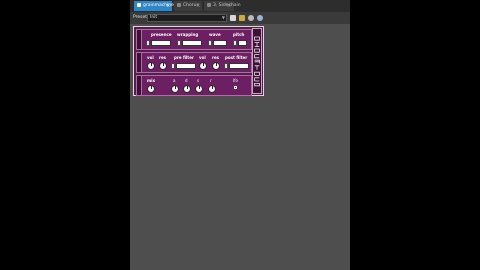  Describe the element at coordinates (216, 57) in the screenshot. I see `post-res-label: res` at that location.